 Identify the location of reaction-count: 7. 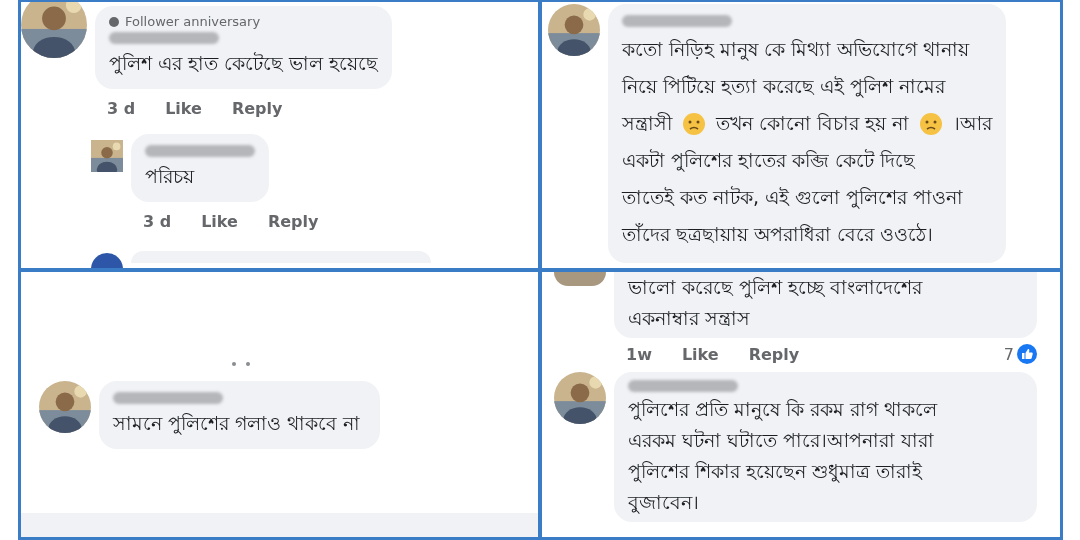
(1008, 354).